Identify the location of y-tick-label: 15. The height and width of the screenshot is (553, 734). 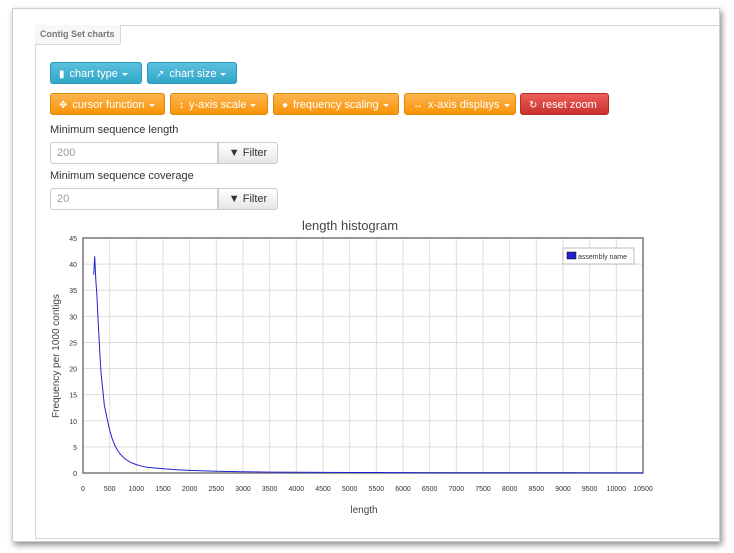
(73, 396).